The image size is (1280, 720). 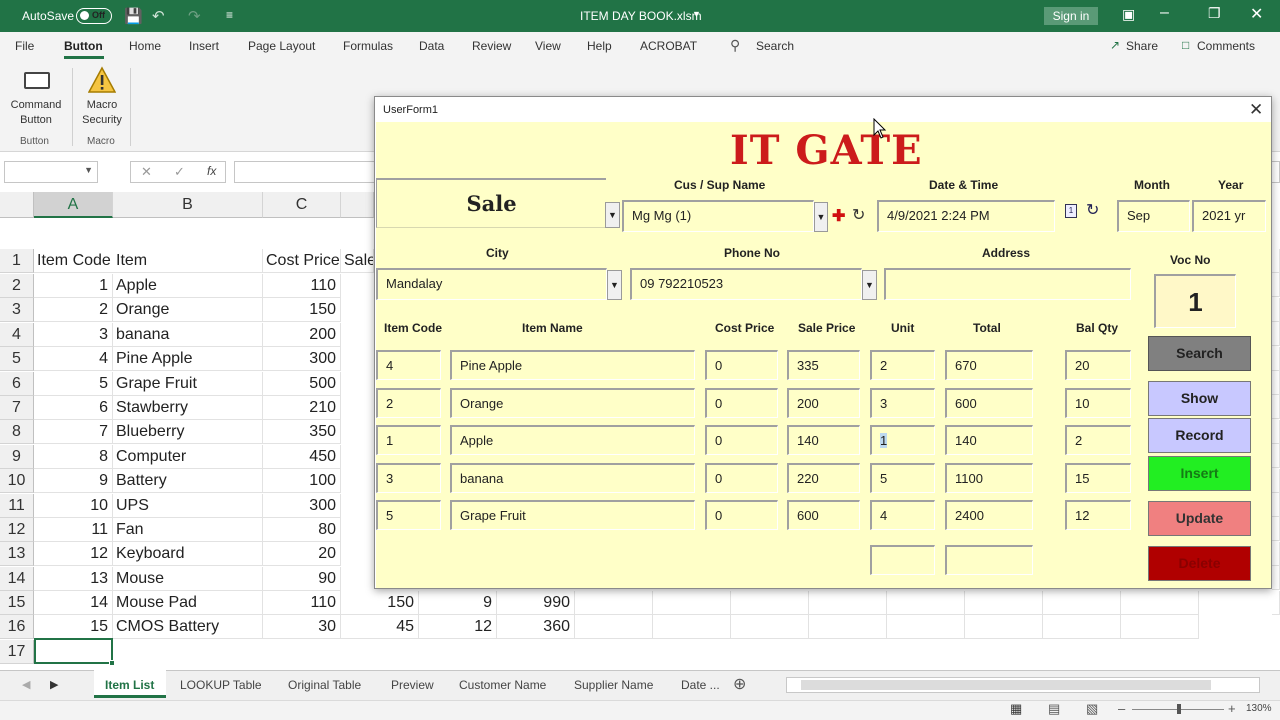 I want to click on cell-item-code: 14, so click(x=73, y=603).